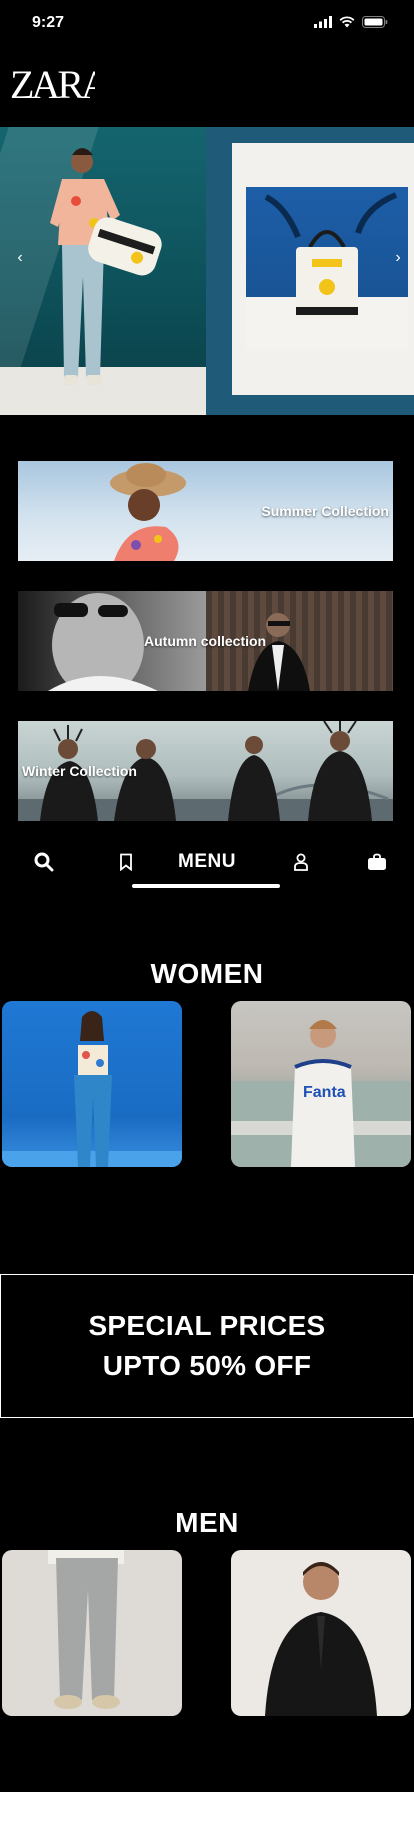 This screenshot has height=1842, width=414. I want to click on page-footer-bar, so click(207, 1817).